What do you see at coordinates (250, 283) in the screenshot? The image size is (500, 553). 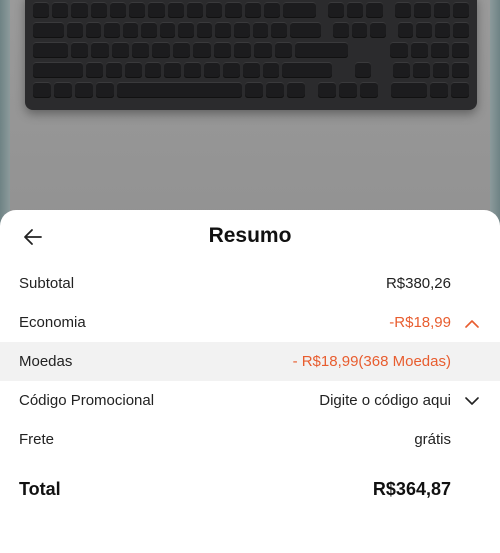 I see `subtotal-row: Subtotal R$380,26` at bounding box center [250, 283].